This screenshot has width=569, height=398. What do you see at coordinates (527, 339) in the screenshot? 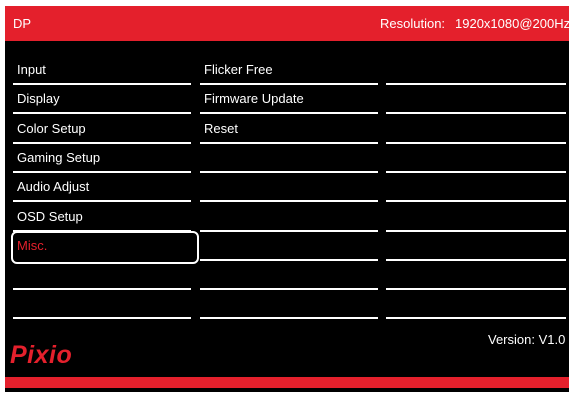
I see `firmware-version: Version: V1.0` at bounding box center [527, 339].